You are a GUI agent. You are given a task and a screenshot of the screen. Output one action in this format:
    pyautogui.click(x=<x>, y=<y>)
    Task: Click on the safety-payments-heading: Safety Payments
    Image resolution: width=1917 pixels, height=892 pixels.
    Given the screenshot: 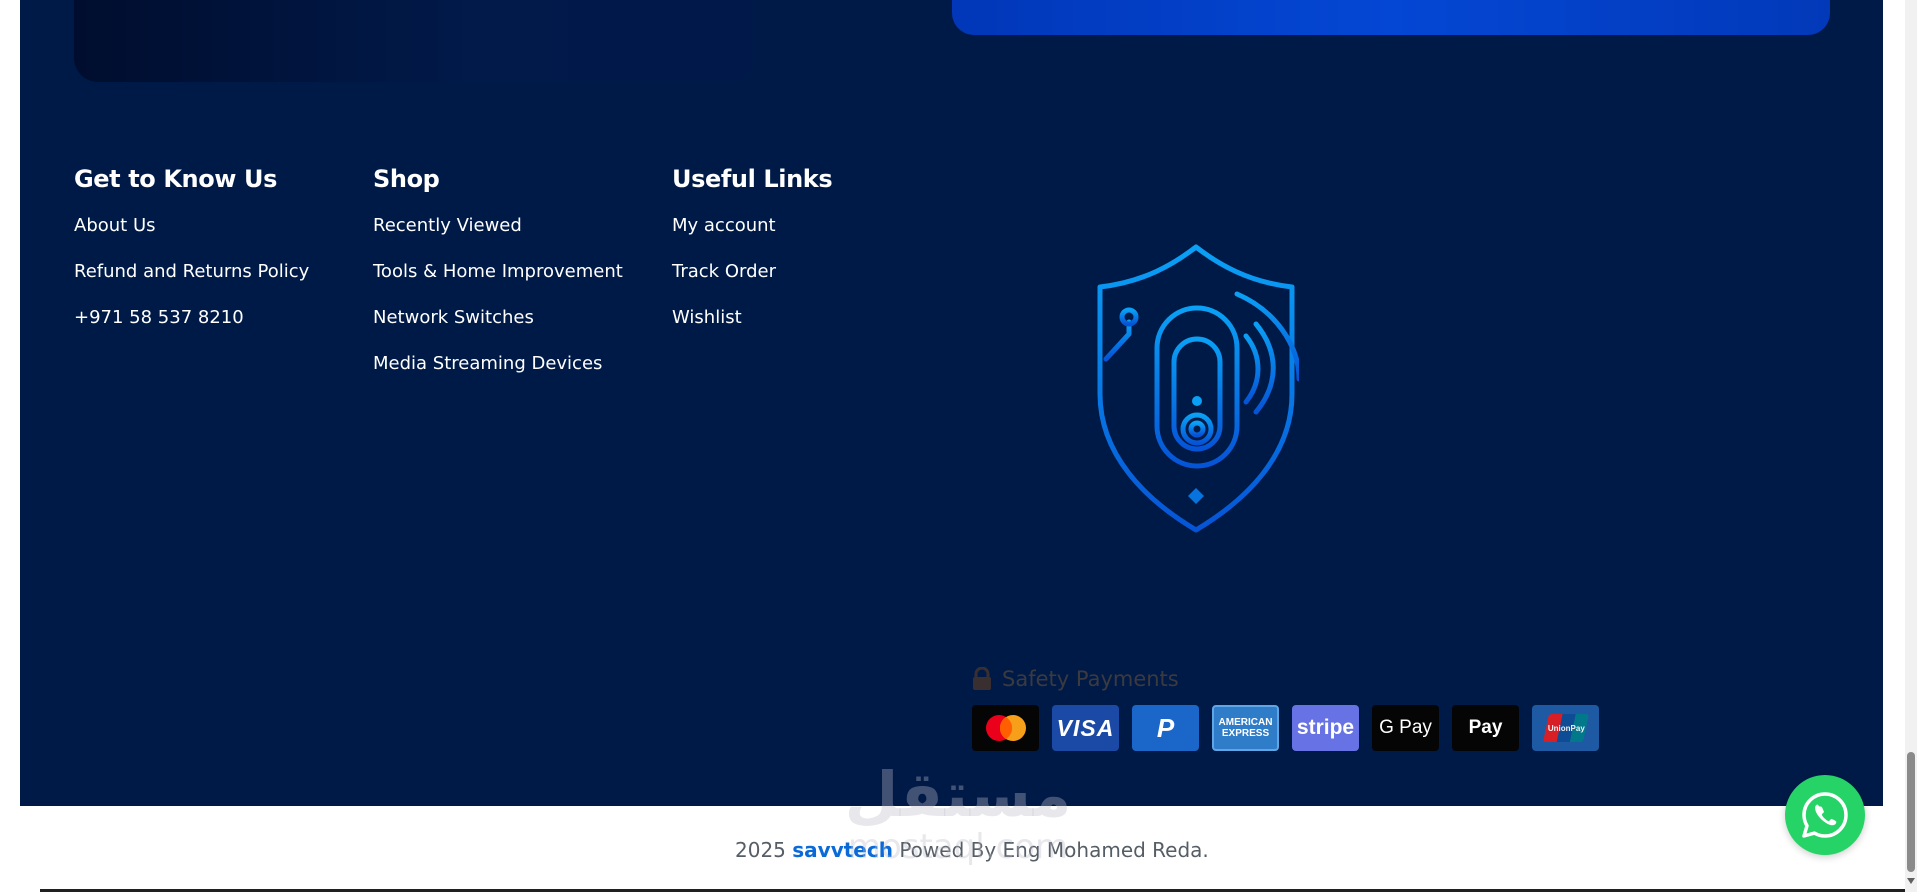 What is the action you would take?
    pyautogui.click(x=1075, y=679)
    